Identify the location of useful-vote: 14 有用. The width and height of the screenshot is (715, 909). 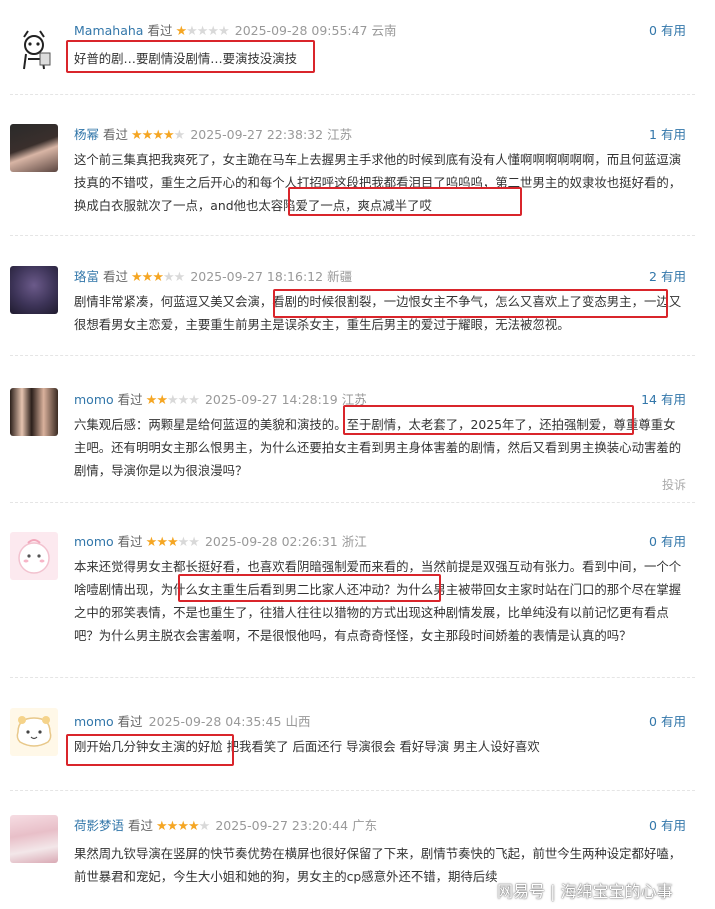
(663, 400).